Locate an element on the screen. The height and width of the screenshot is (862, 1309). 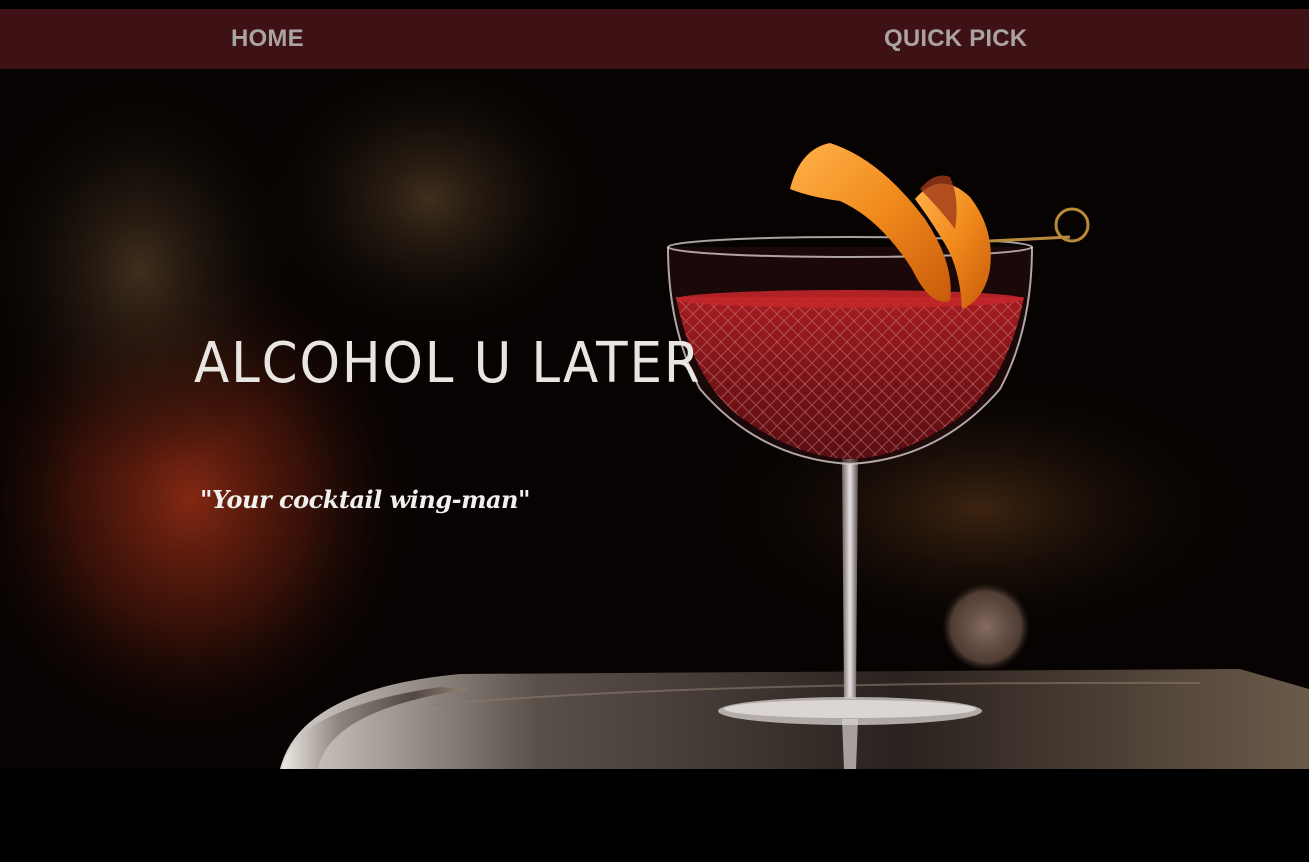
bottom-band is located at coordinates (654, 815).